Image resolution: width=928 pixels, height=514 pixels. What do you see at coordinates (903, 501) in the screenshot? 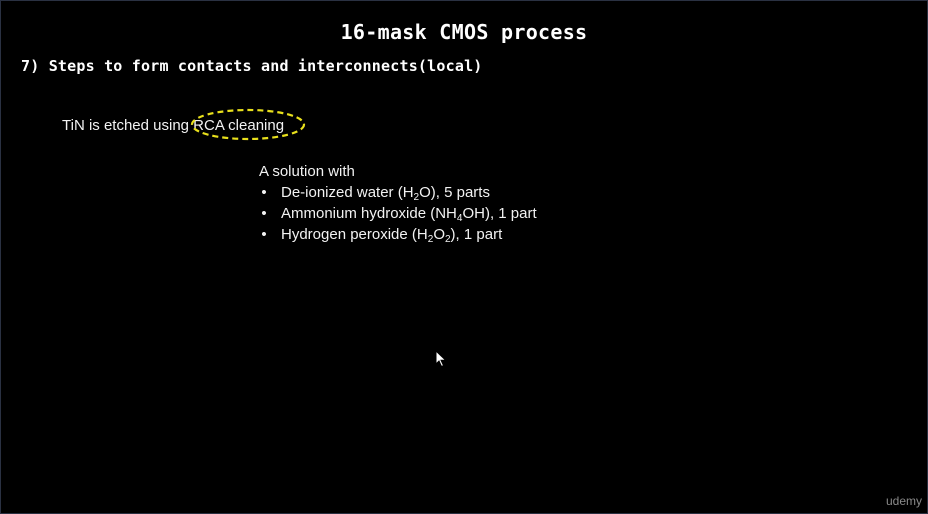
I see `udemy-watermark: udemy` at bounding box center [903, 501].